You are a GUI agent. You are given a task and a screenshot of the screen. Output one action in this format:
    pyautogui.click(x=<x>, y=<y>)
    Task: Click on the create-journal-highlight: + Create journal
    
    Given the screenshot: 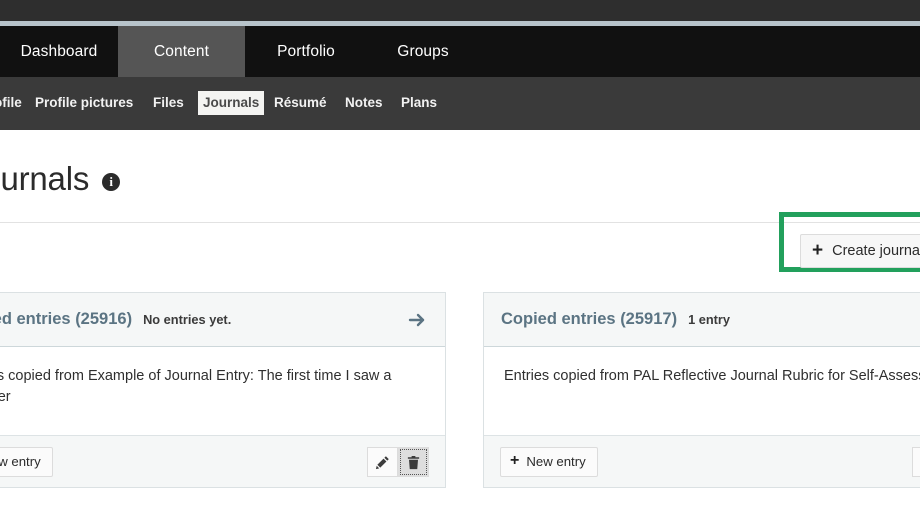 What is the action you would take?
    pyautogui.click(x=849, y=242)
    